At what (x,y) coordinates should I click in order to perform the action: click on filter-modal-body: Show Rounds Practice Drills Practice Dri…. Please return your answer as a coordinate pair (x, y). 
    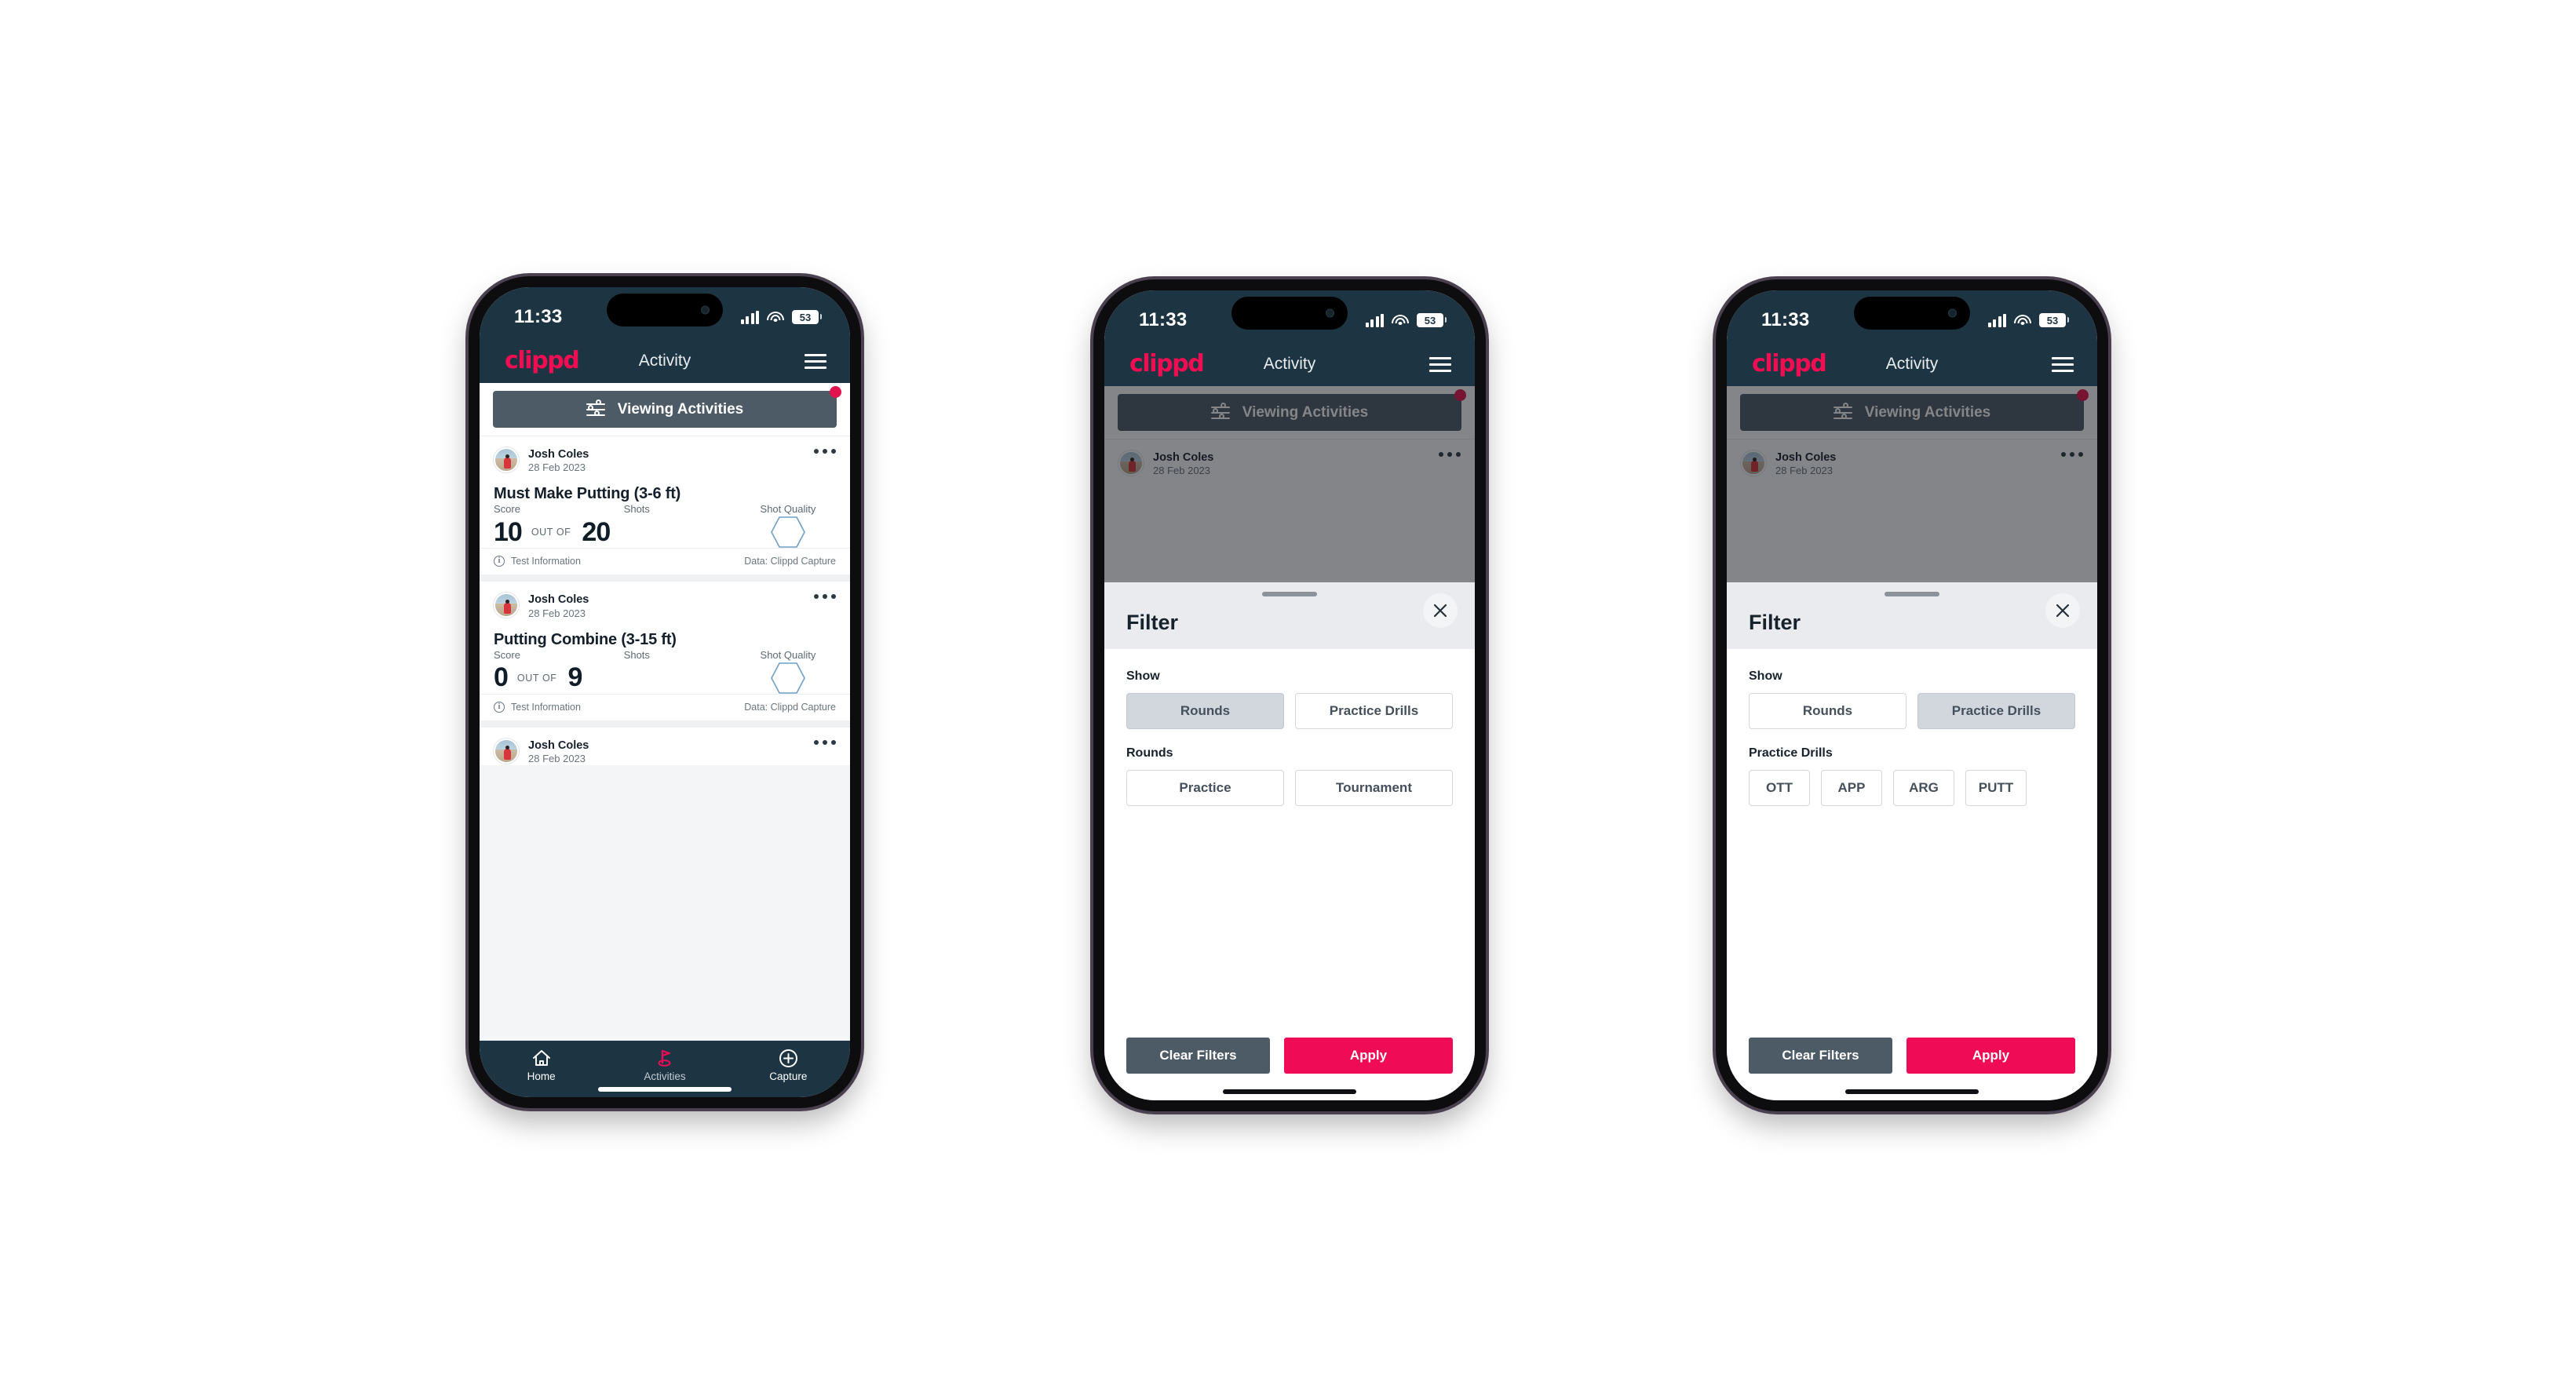
    Looking at the image, I should click on (1912, 843).